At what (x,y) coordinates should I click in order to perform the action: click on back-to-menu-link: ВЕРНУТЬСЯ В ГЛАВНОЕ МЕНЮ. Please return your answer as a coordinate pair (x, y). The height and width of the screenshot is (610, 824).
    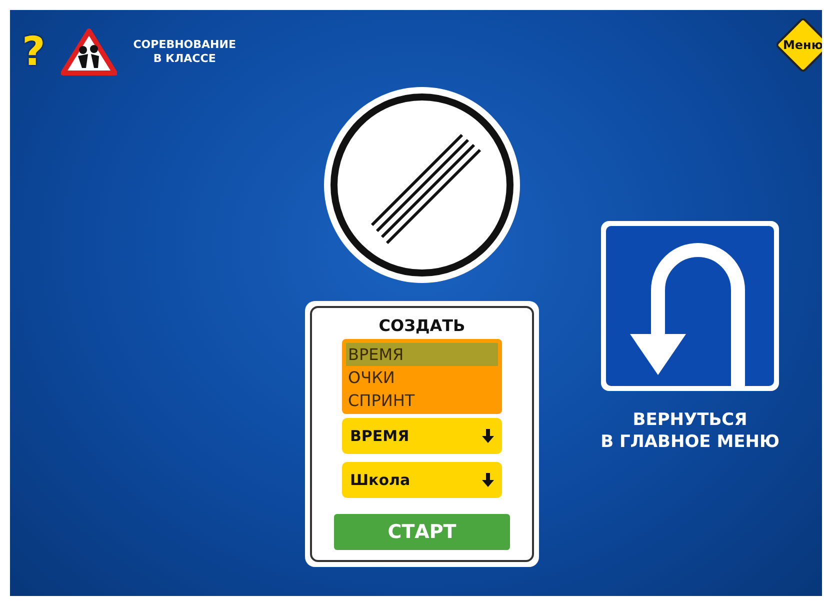
    Looking at the image, I should click on (690, 431).